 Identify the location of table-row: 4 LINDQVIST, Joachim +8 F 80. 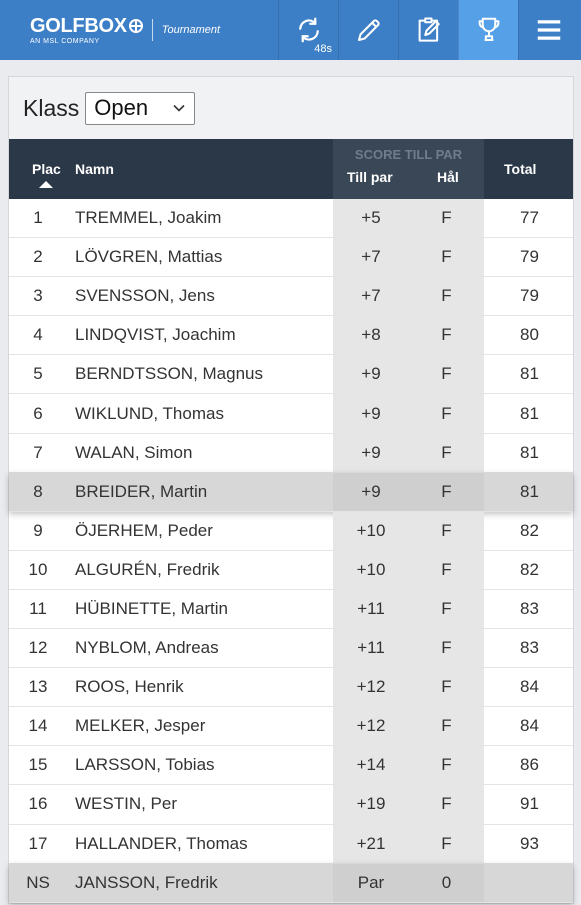
(291, 336).